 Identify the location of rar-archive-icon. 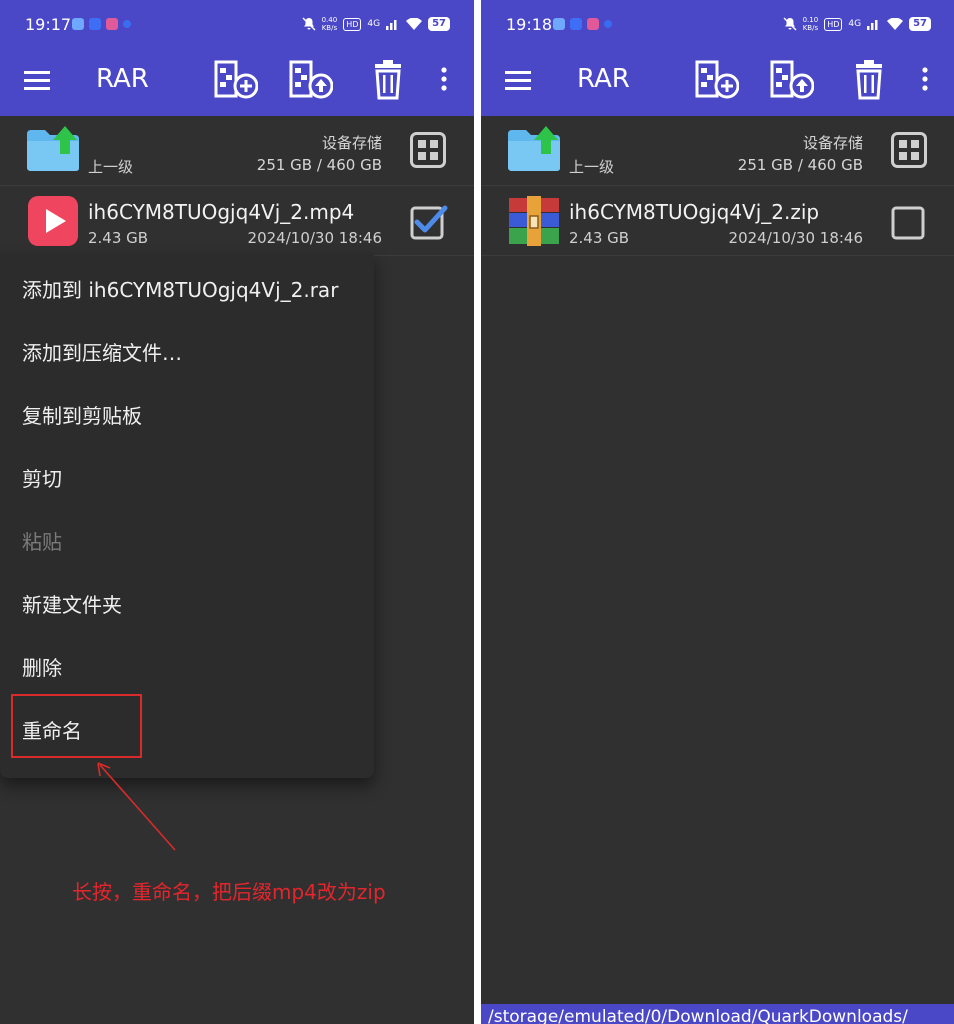
(534, 221).